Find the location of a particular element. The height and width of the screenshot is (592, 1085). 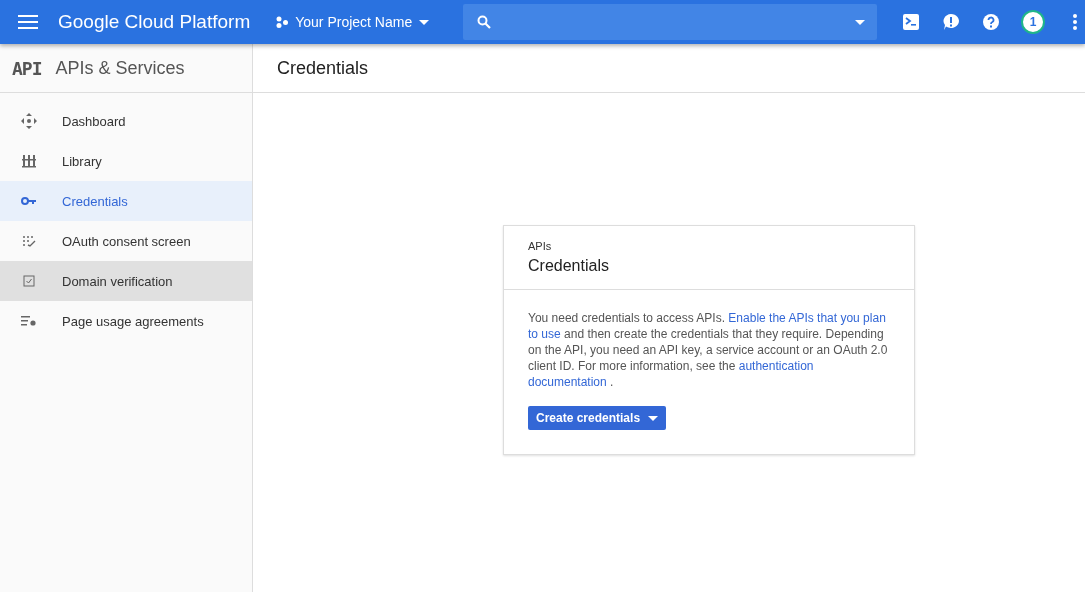

sidebar-item: Library is located at coordinates (126, 161).